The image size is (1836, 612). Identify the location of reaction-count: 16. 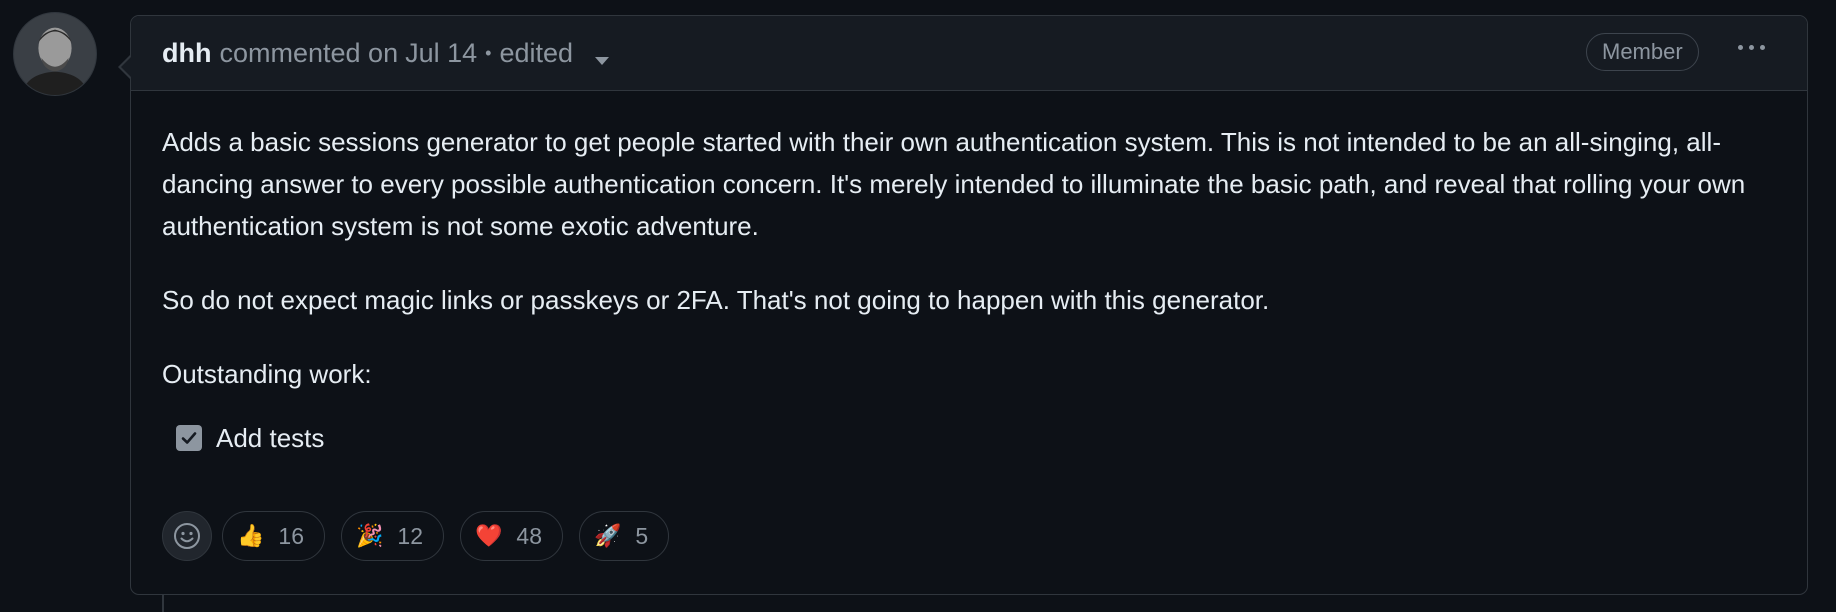
(291, 535).